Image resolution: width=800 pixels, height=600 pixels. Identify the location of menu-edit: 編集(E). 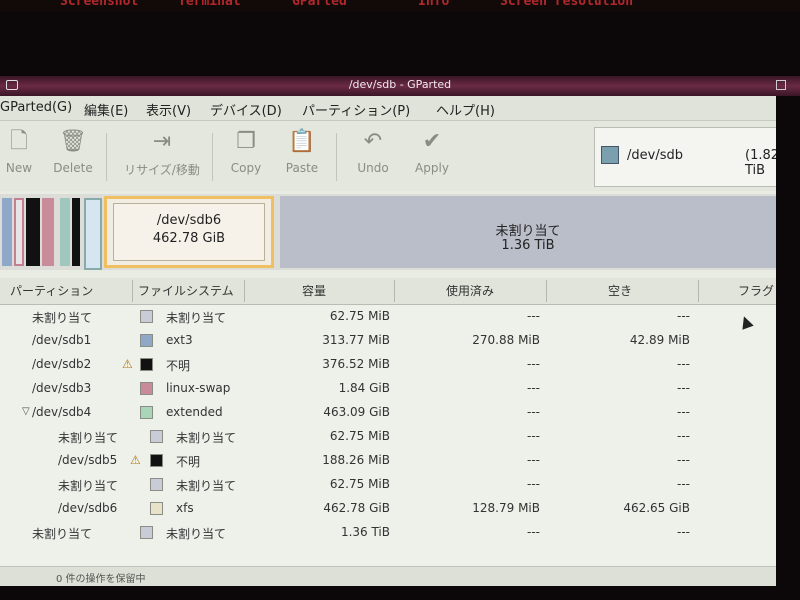
(106, 109).